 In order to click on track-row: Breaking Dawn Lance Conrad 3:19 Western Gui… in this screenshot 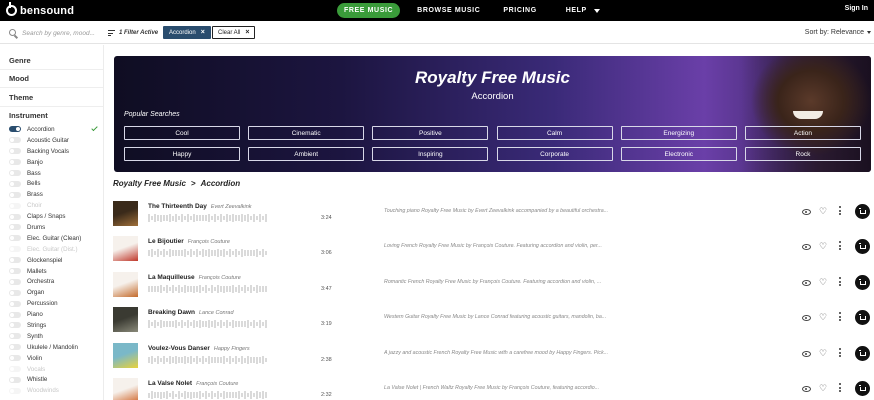, I will do `click(492, 319)`.